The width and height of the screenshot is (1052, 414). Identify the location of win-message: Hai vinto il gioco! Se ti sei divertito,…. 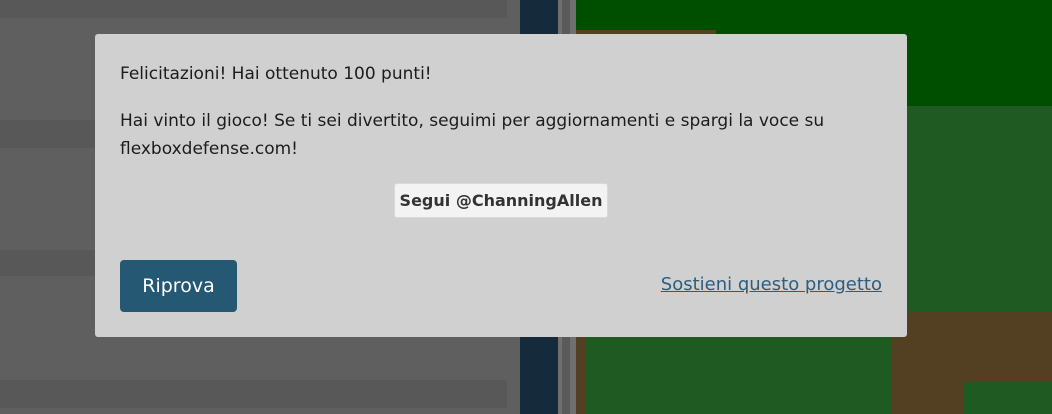
(472, 135).